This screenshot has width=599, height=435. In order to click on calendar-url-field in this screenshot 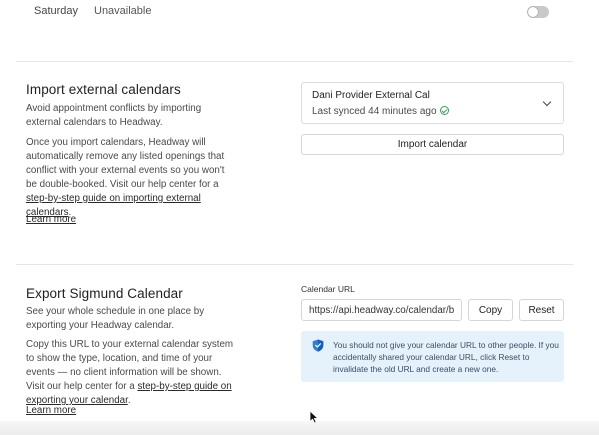, I will do `click(381, 310)`.